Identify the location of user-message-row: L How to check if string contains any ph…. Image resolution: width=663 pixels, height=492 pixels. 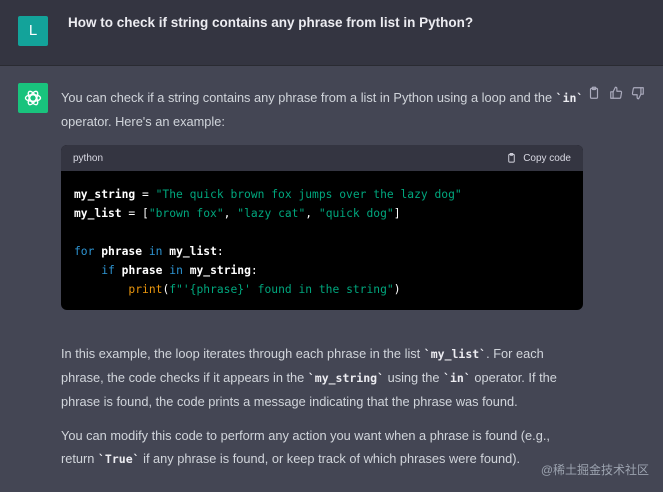
(331, 33).